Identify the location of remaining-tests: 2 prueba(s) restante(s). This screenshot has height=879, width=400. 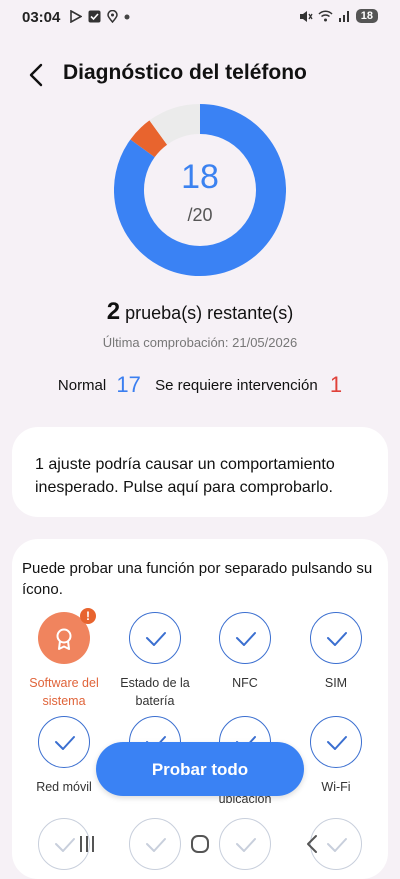
(200, 312).